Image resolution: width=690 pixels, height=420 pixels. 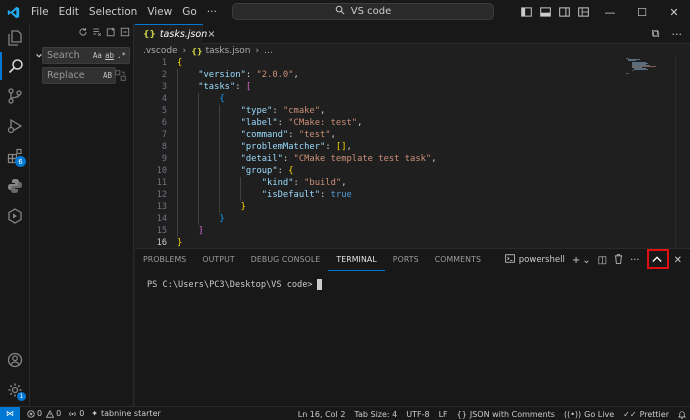 What do you see at coordinates (526, 12) in the screenshot?
I see `toggle-primary-sidebar-icon` at bounding box center [526, 12].